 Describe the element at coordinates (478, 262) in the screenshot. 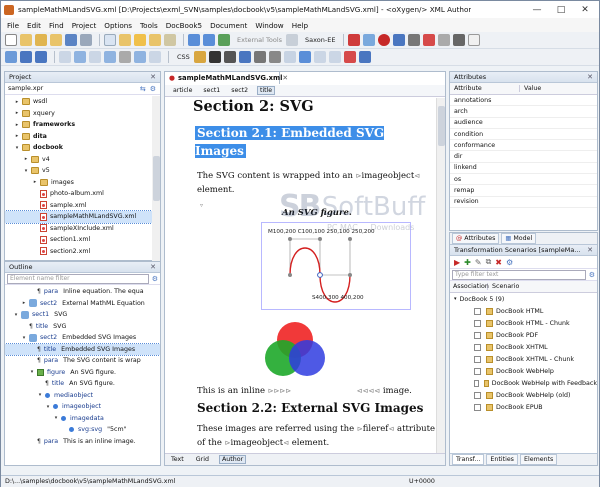

I see `edit-scenario-icon: ✎` at that location.